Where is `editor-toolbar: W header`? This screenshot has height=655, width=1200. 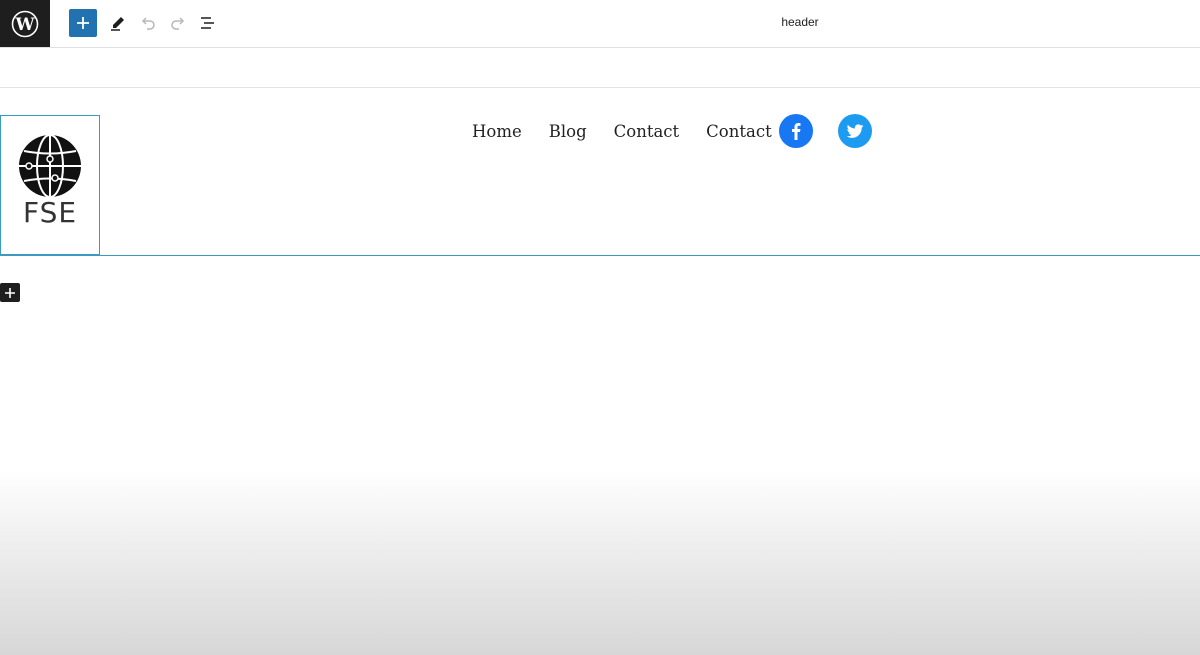 editor-toolbar: W header is located at coordinates (600, 24).